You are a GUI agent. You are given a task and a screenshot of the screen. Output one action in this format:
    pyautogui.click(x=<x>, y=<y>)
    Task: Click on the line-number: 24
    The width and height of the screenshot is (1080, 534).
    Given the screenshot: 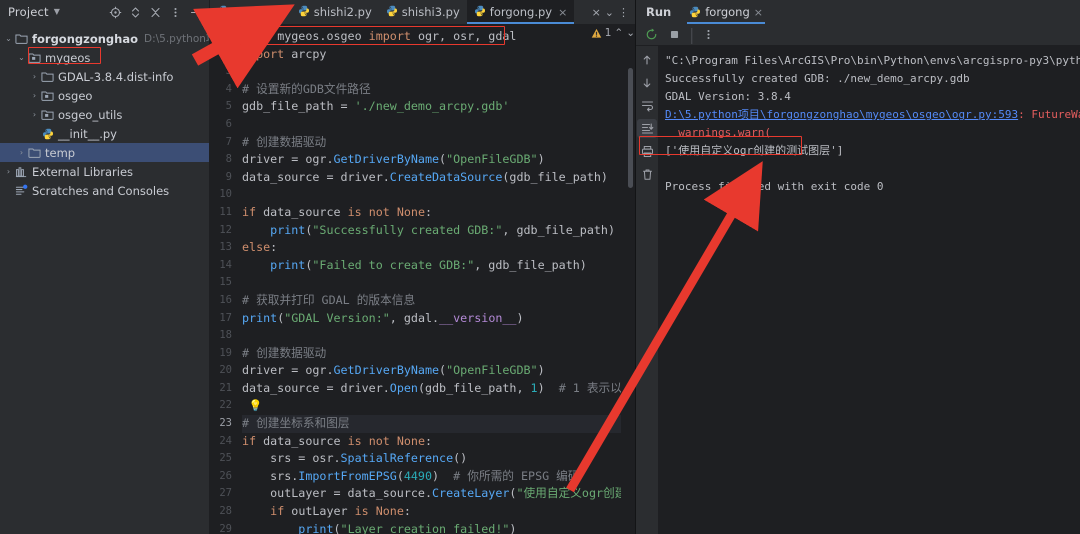 What is the action you would take?
    pyautogui.click(x=225, y=440)
    